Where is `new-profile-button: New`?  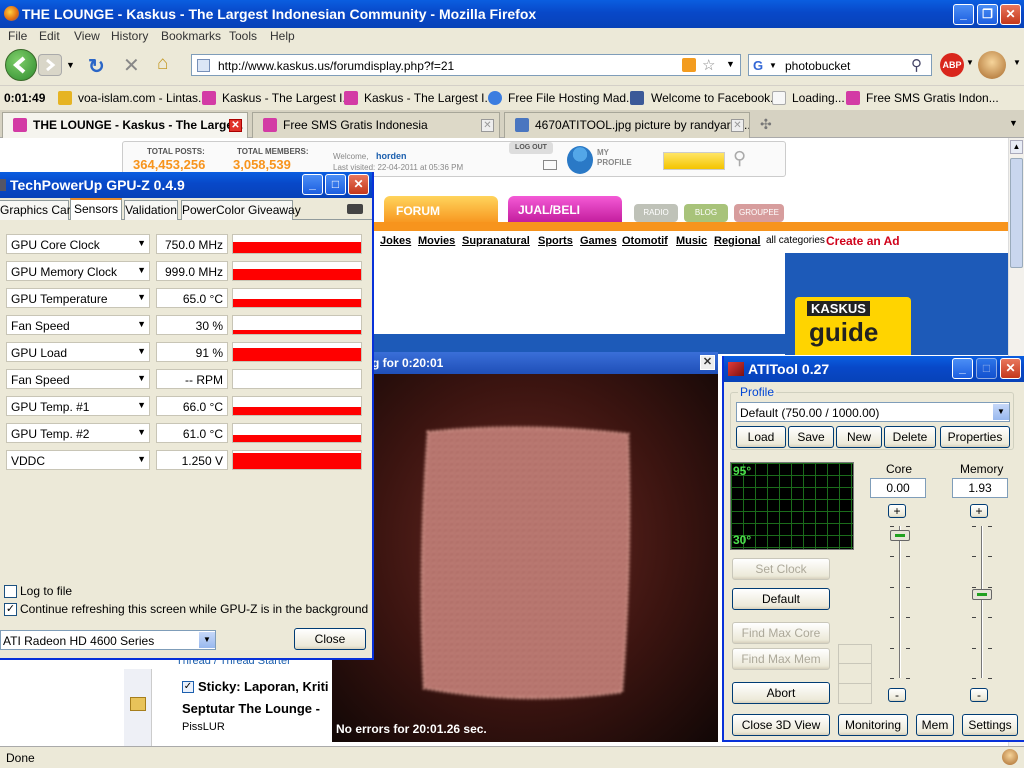 new-profile-button: New is located at coordinates (859, 437).